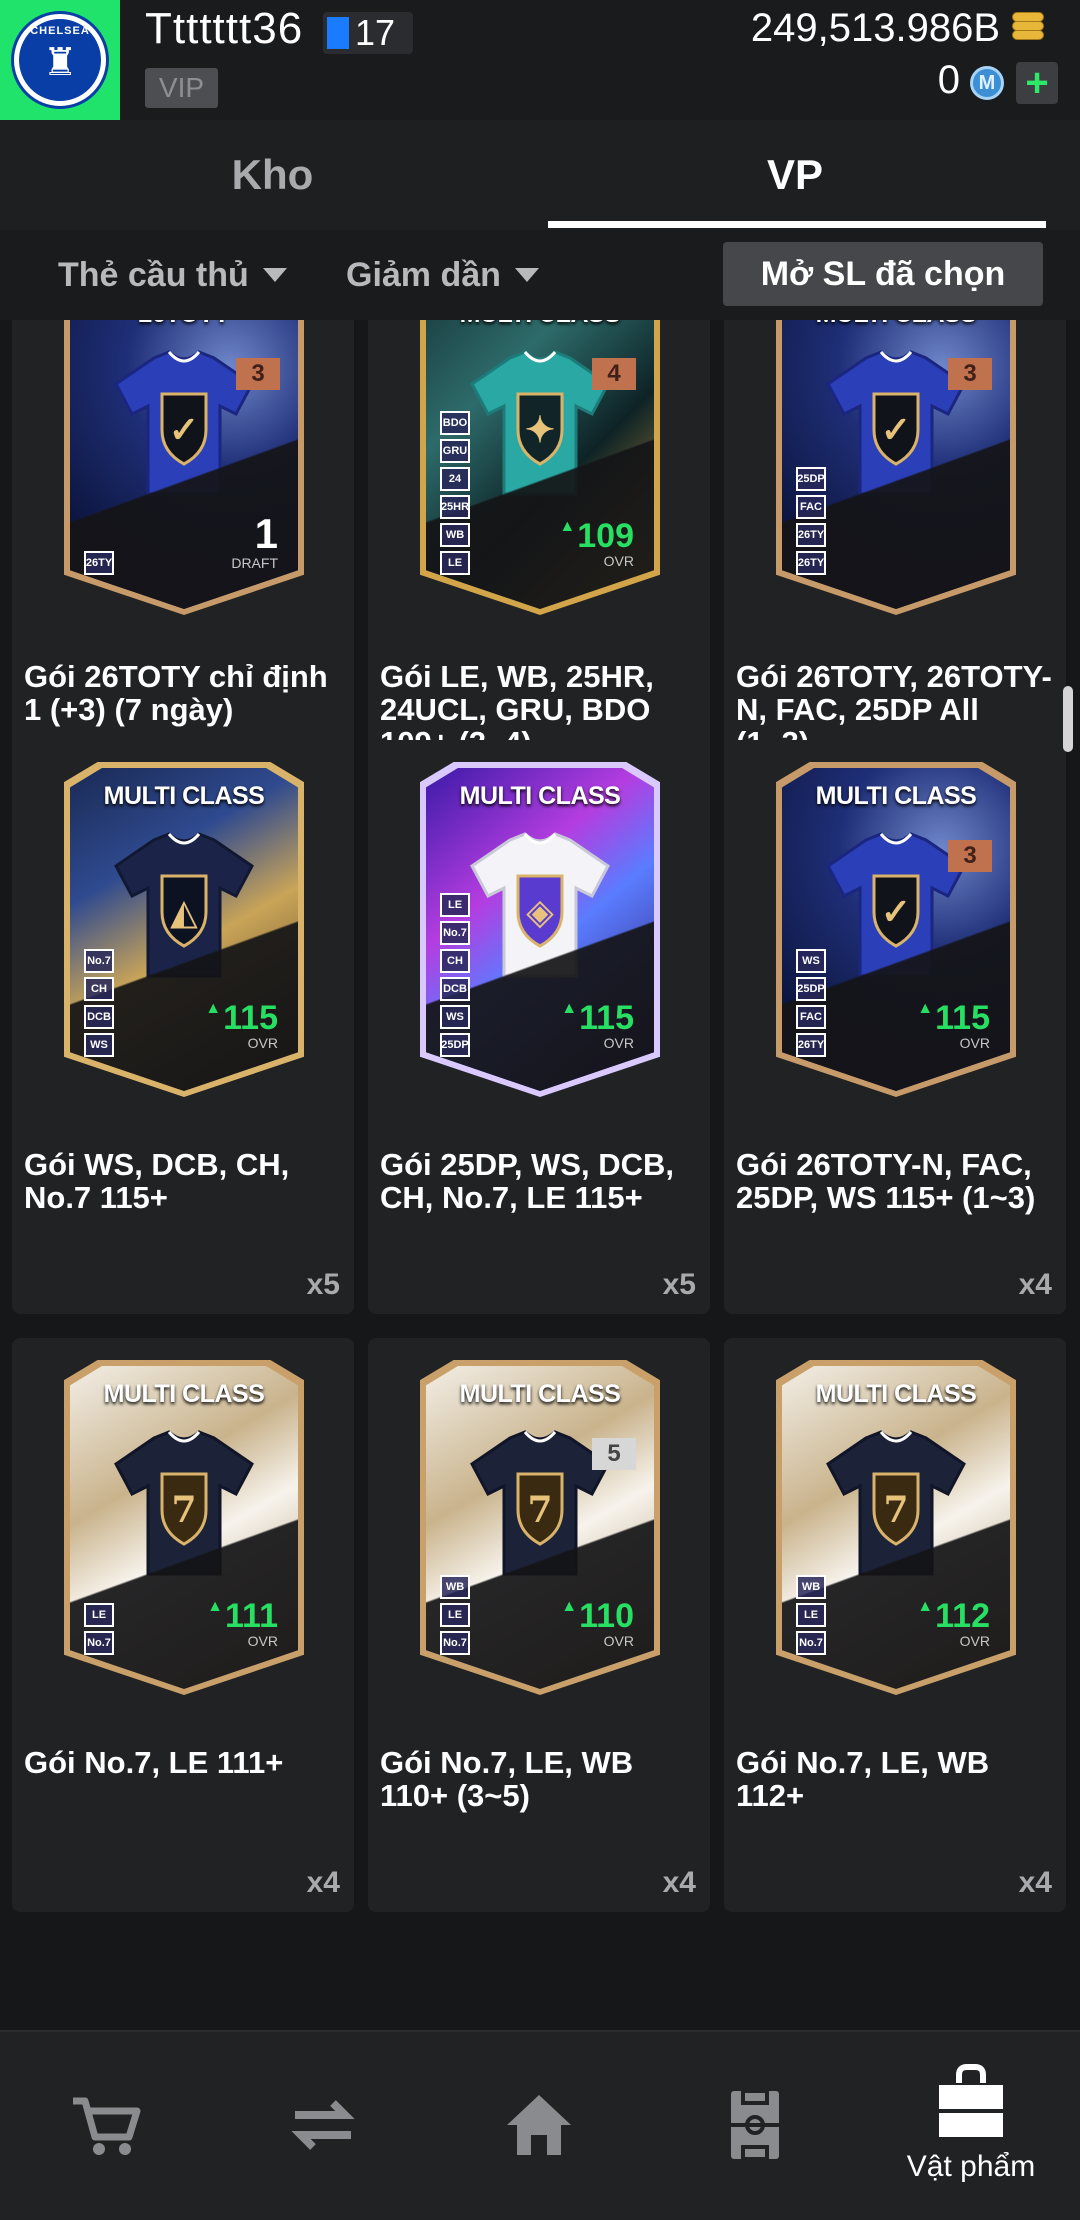 This screenshot has height=2220, width=1080. What do you see at coordinates (596, 544) in the screenshot?
I see `ovr-rating: 109 OVR` at bounding box center [596, 544].